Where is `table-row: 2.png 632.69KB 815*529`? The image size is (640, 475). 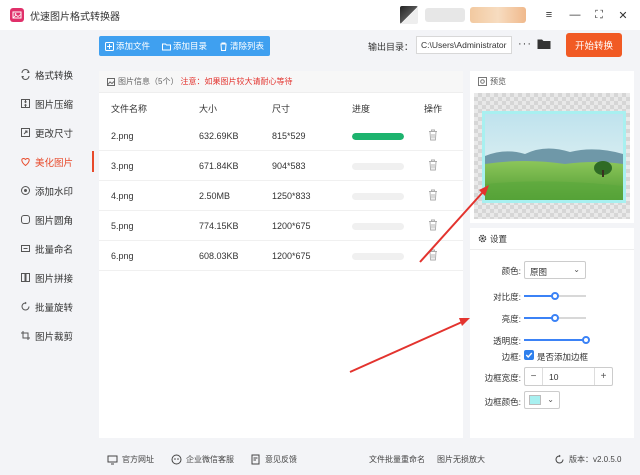 table-row: 2.png 632.69KB 815*529 is located at coordinates (281, 136).